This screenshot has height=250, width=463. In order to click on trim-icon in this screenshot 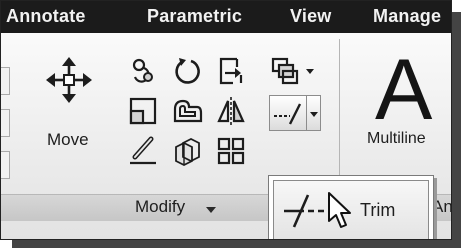, I will do `click(288, 114)`.